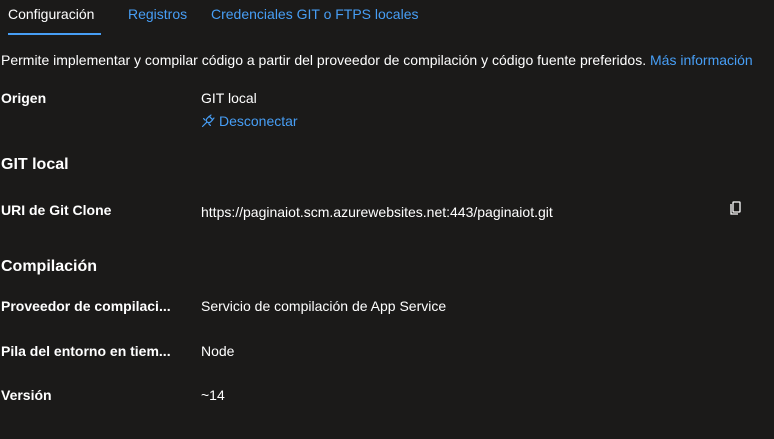  I want to click on version-value: ~14, so click(213, 395).